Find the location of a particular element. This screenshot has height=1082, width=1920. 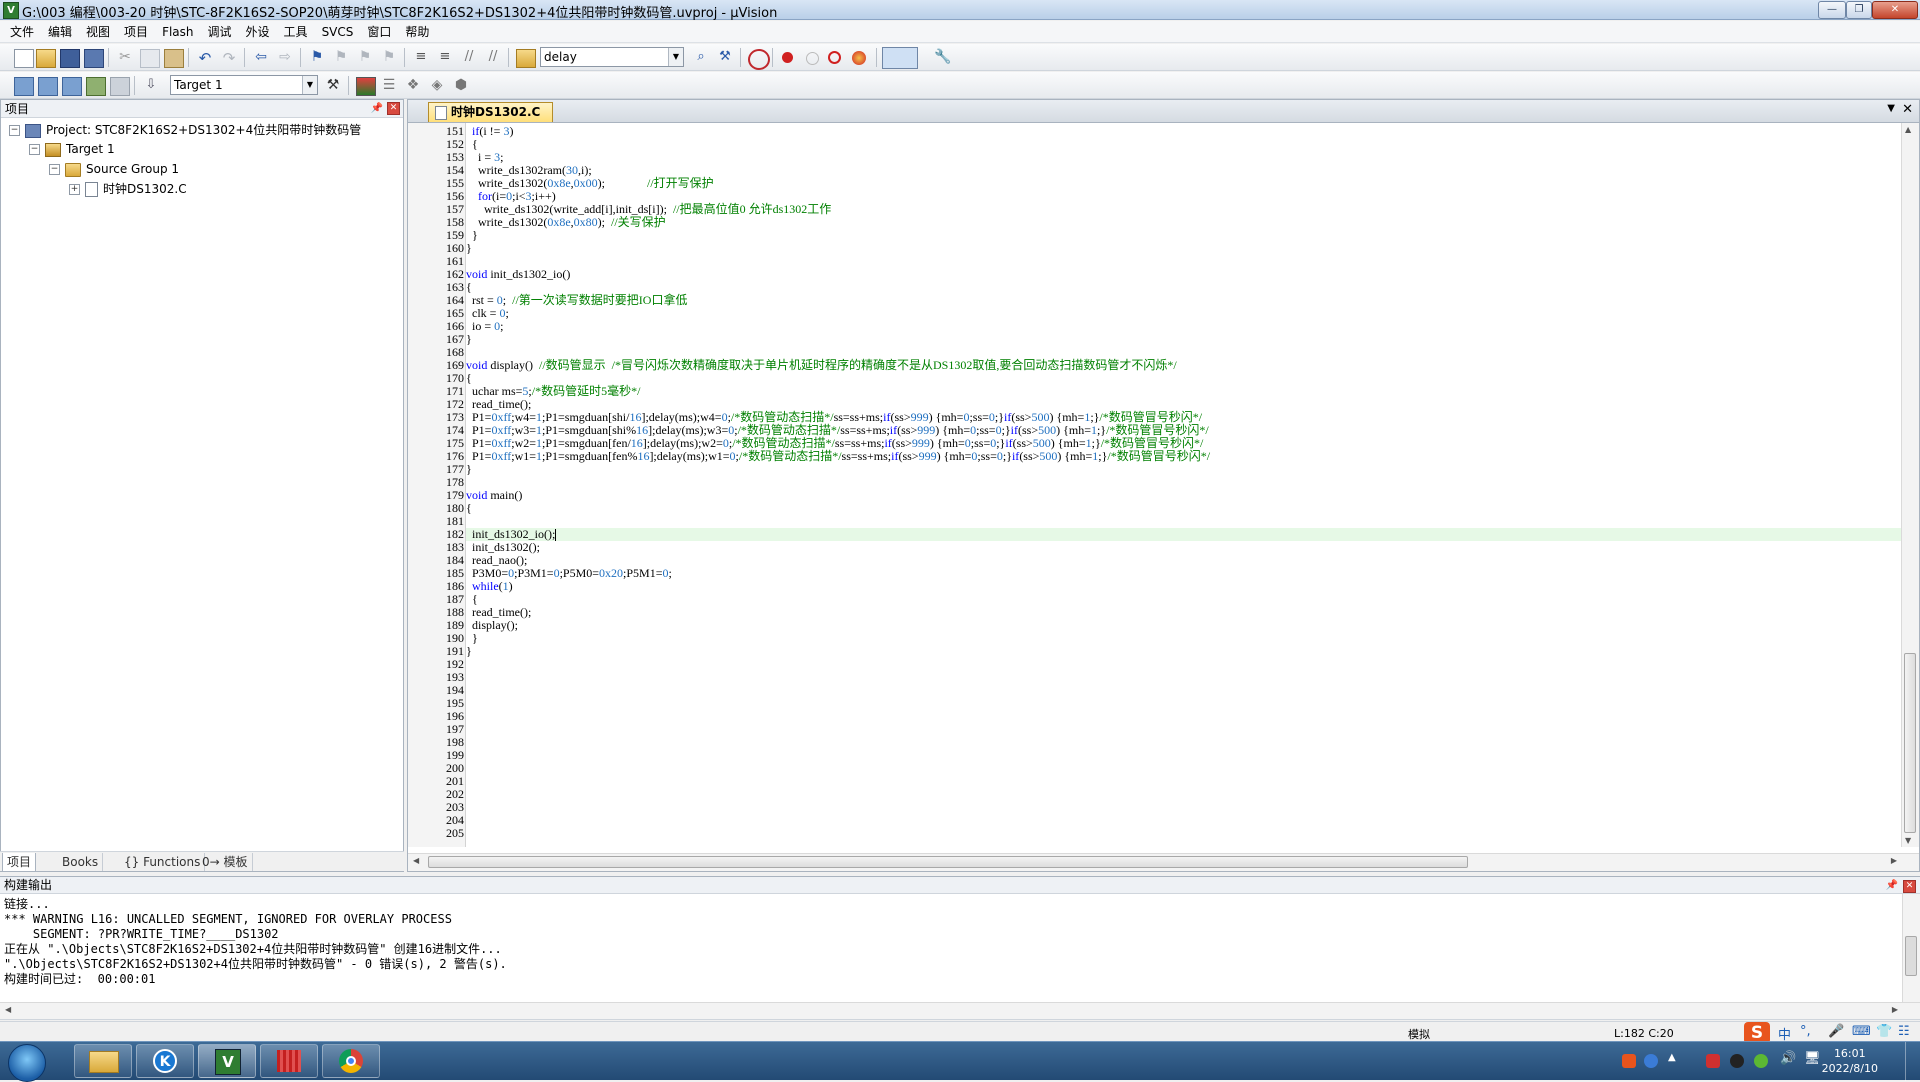

save-all-icon is located at coordinates (94, 58).